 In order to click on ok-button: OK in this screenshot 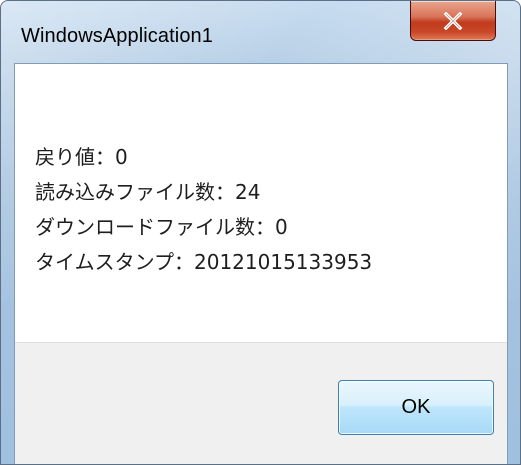, I will do `click(416, 407)`.